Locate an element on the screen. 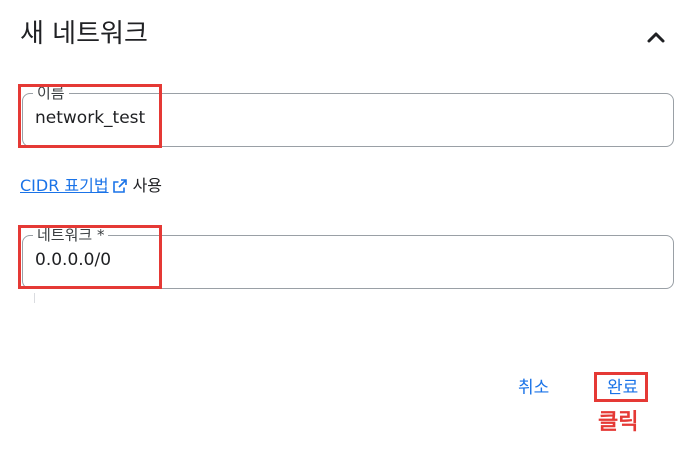  done-button: 완료 is located at coordinates (622, 388).